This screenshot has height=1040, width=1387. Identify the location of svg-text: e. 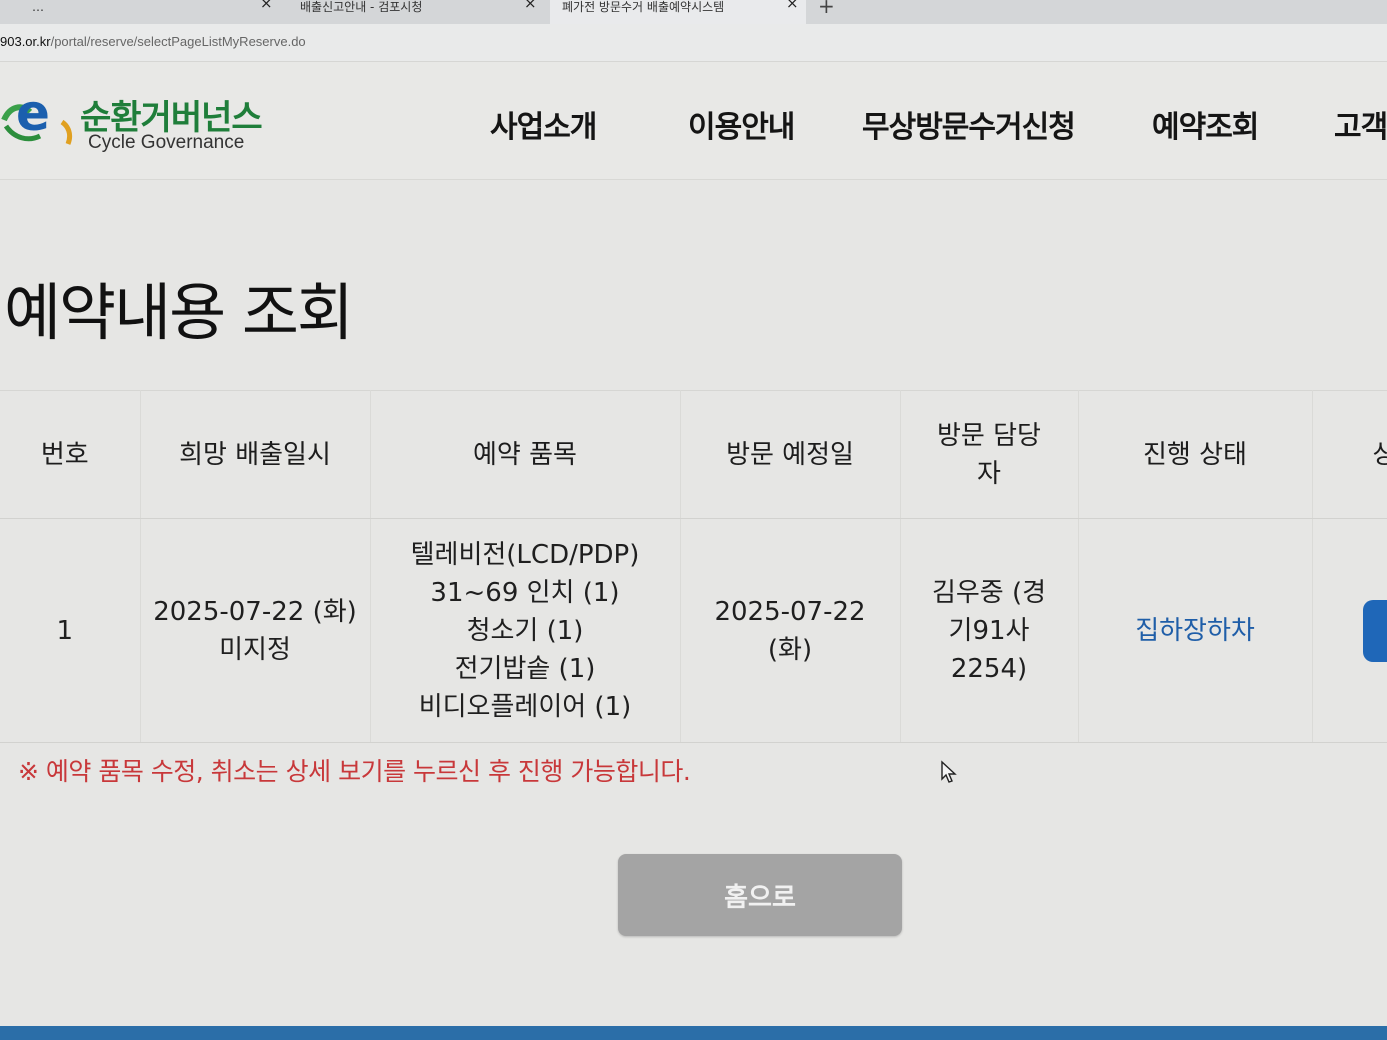
(33, 114).